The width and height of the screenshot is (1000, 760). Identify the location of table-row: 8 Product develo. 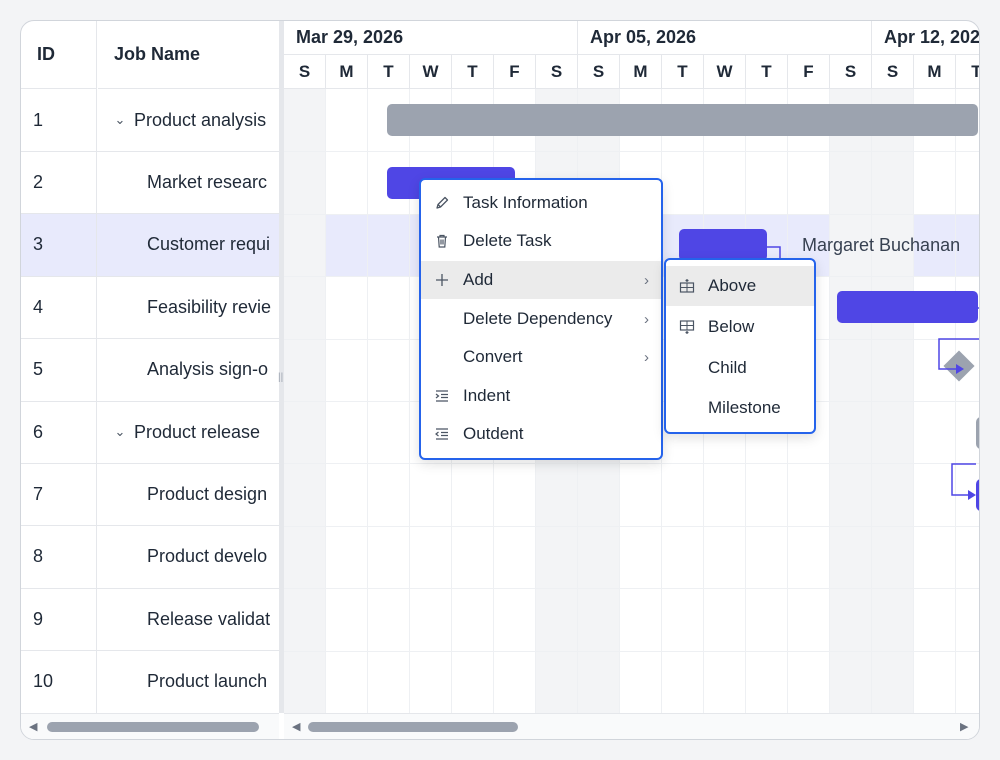
(150, 557).